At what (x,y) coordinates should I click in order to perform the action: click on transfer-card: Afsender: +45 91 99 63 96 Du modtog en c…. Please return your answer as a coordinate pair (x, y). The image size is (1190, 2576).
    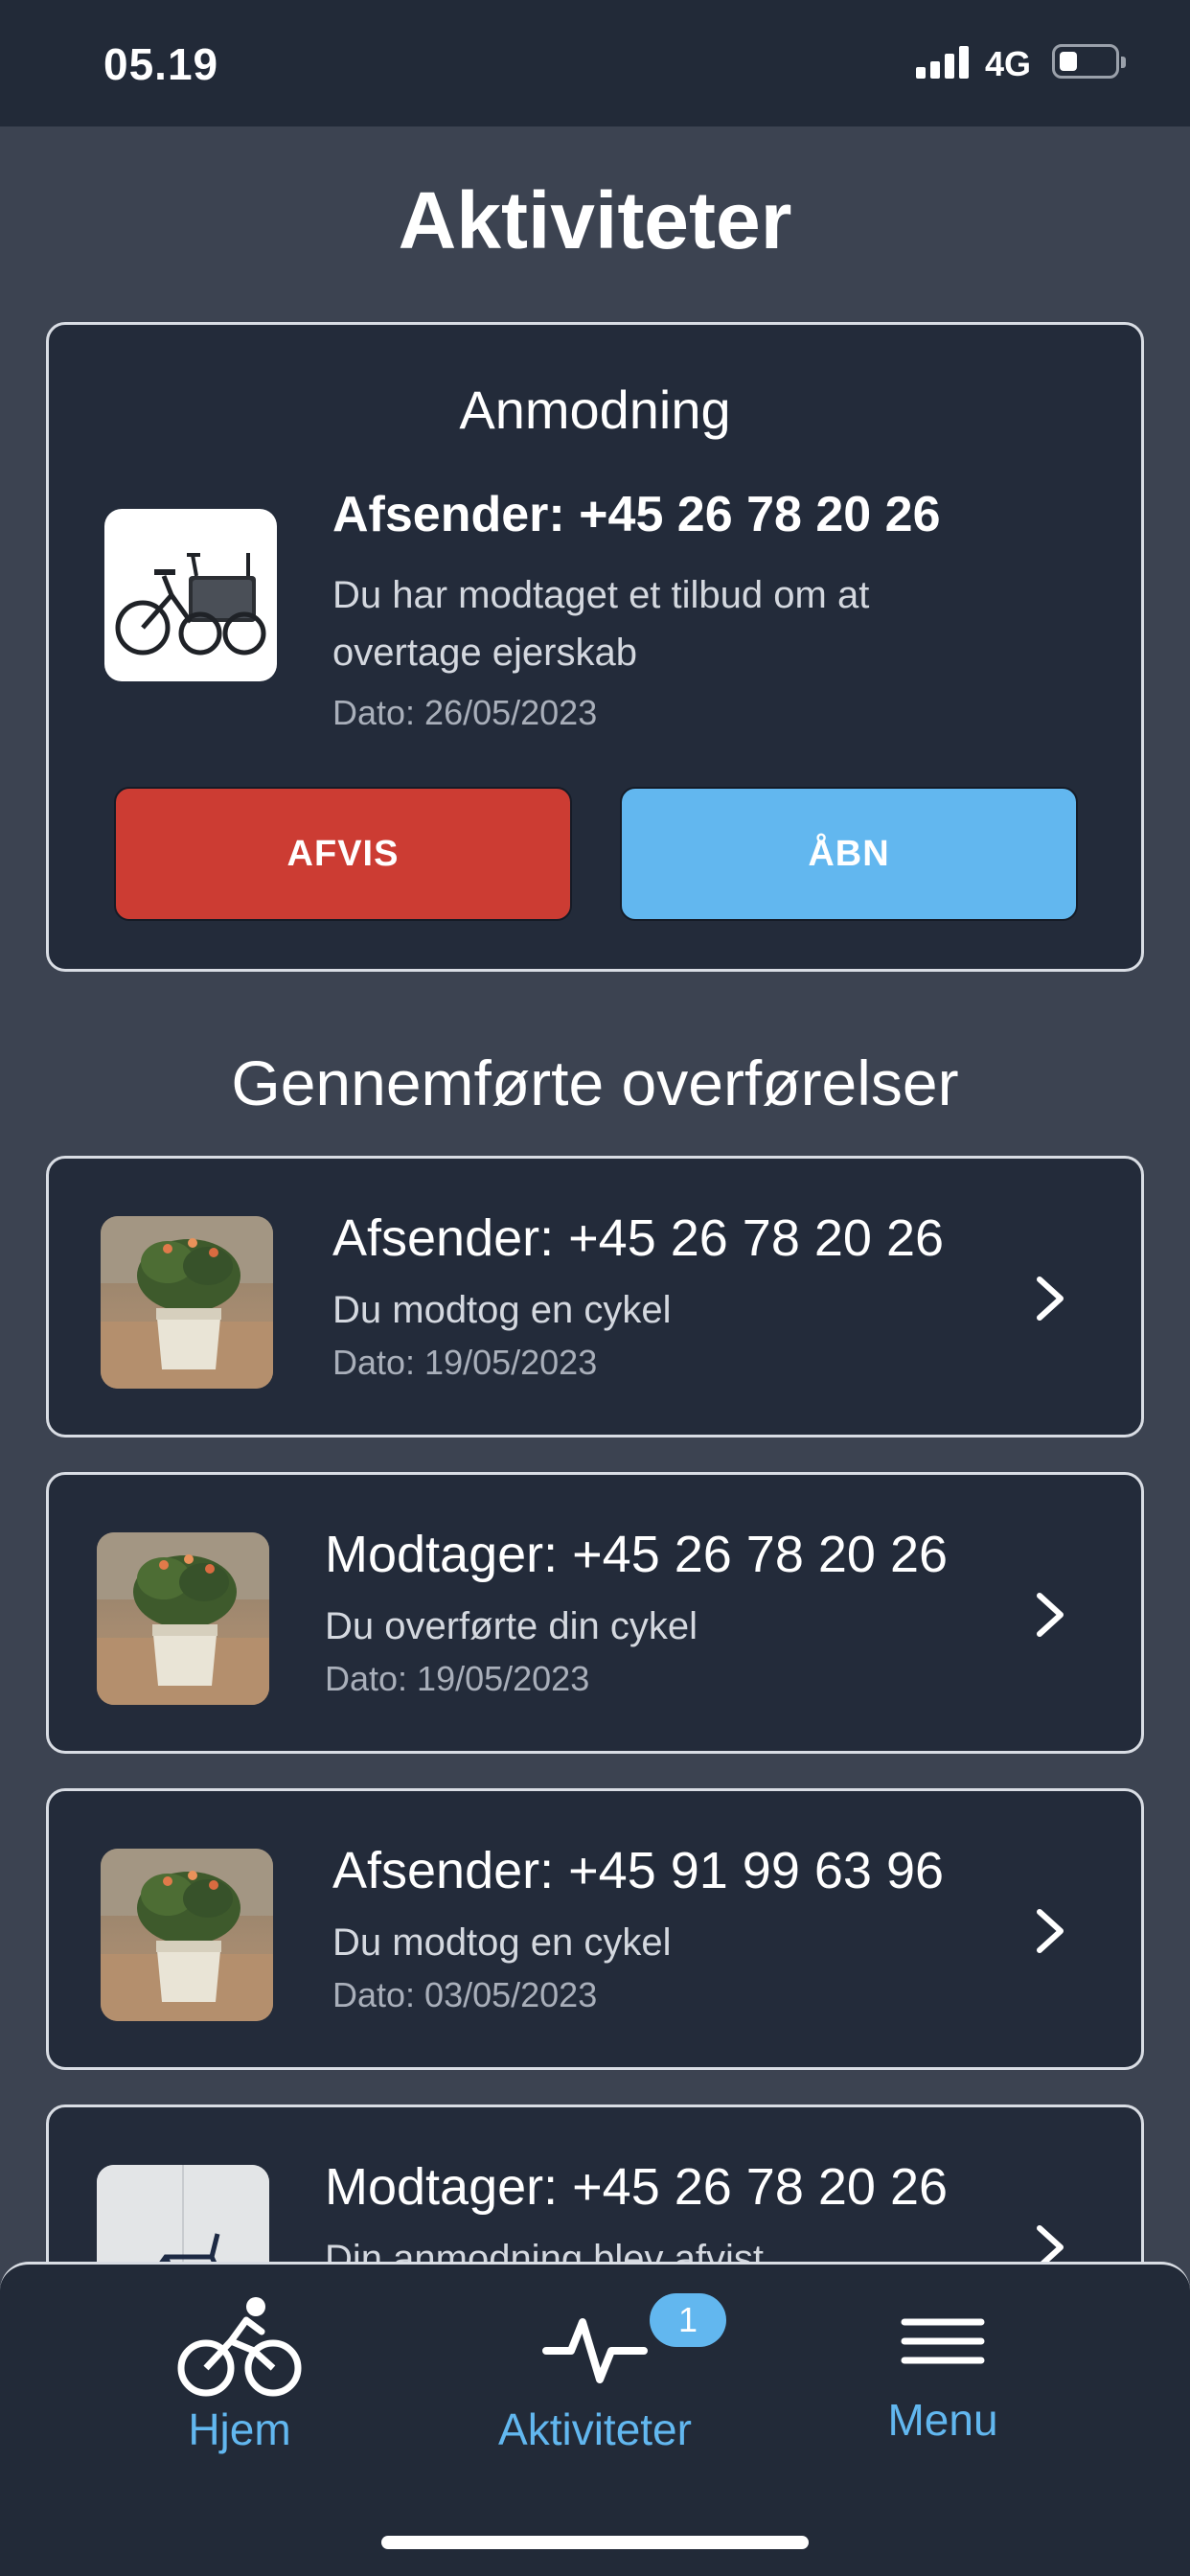
    Looking at the image, I should click on (595, 1929).